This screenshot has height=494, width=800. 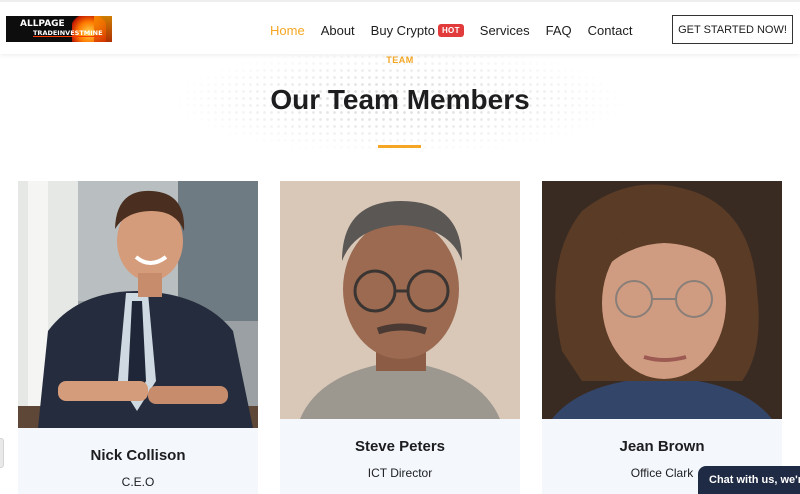 I want to click on nav-buy-crypto-label: Buy Crypto, so click(x=402, y=30).